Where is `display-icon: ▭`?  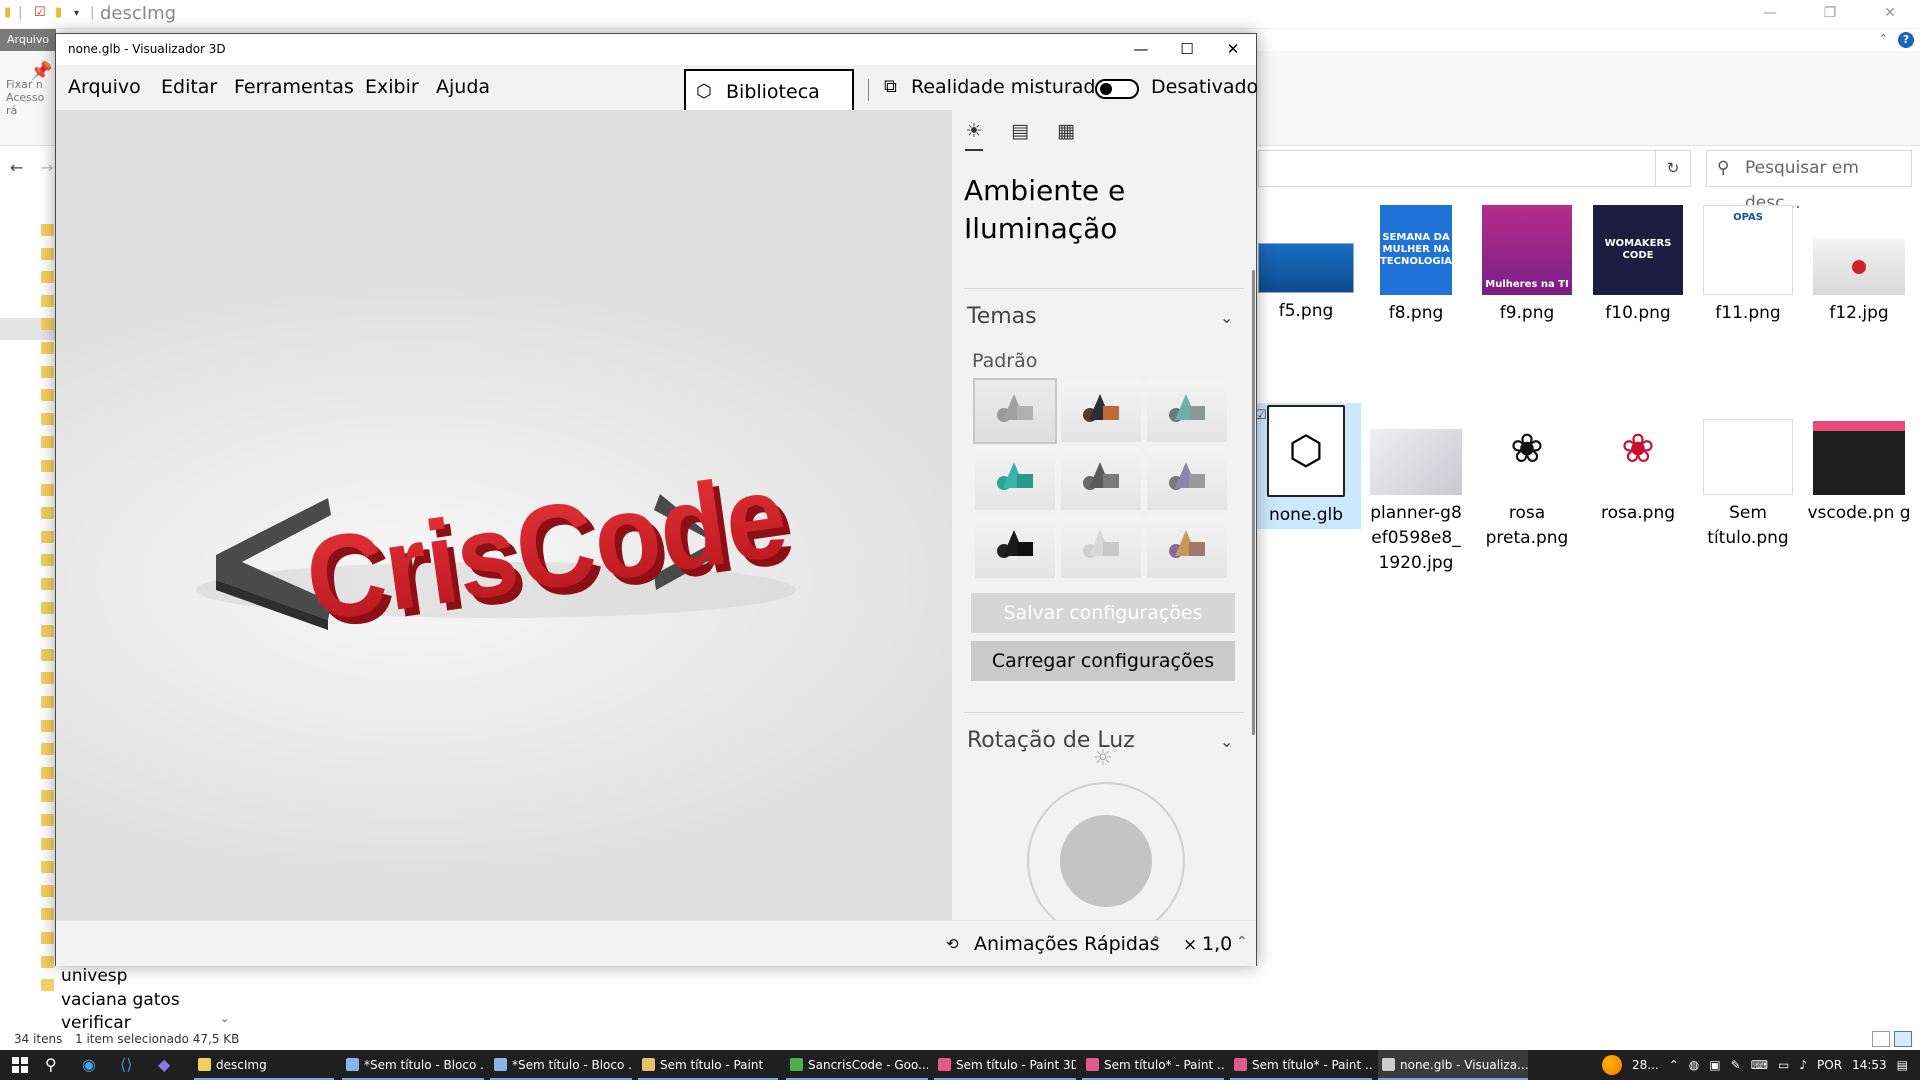
display-icon: ▭ is located at coordinates (1783, 1065).